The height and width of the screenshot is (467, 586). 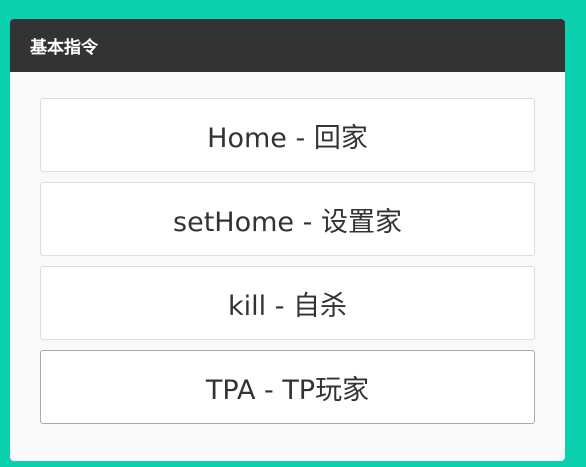 What do you see at coordinates (64, 48) in the screenshot?
I see `panel-title: 基本指令` at bounding box center [64, 48].